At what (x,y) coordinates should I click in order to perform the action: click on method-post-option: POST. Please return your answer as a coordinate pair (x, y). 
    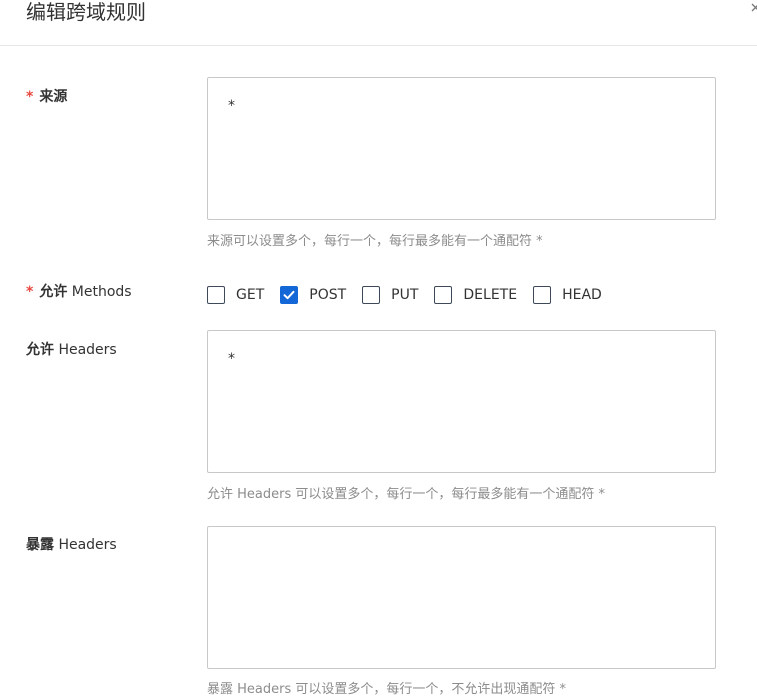
    Looking at the image, I should click on (313, 295).